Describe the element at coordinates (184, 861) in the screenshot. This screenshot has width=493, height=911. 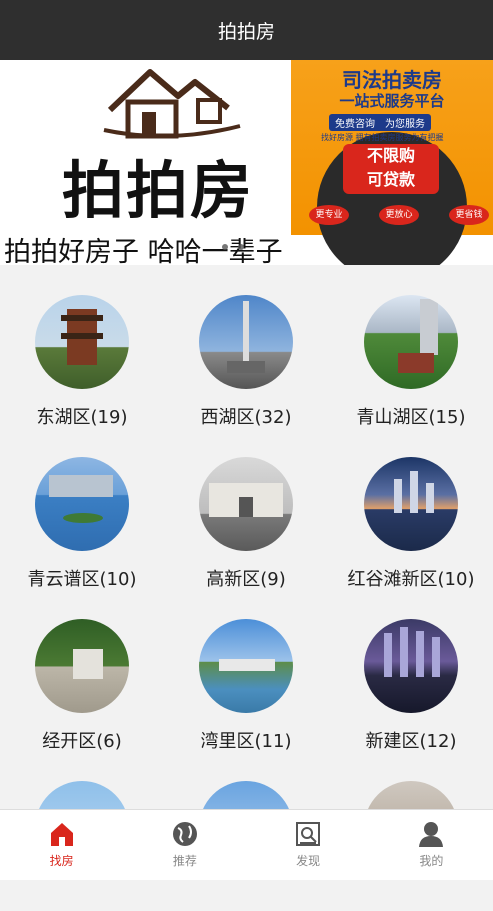
I see `tab-label: 推荐` at that location.